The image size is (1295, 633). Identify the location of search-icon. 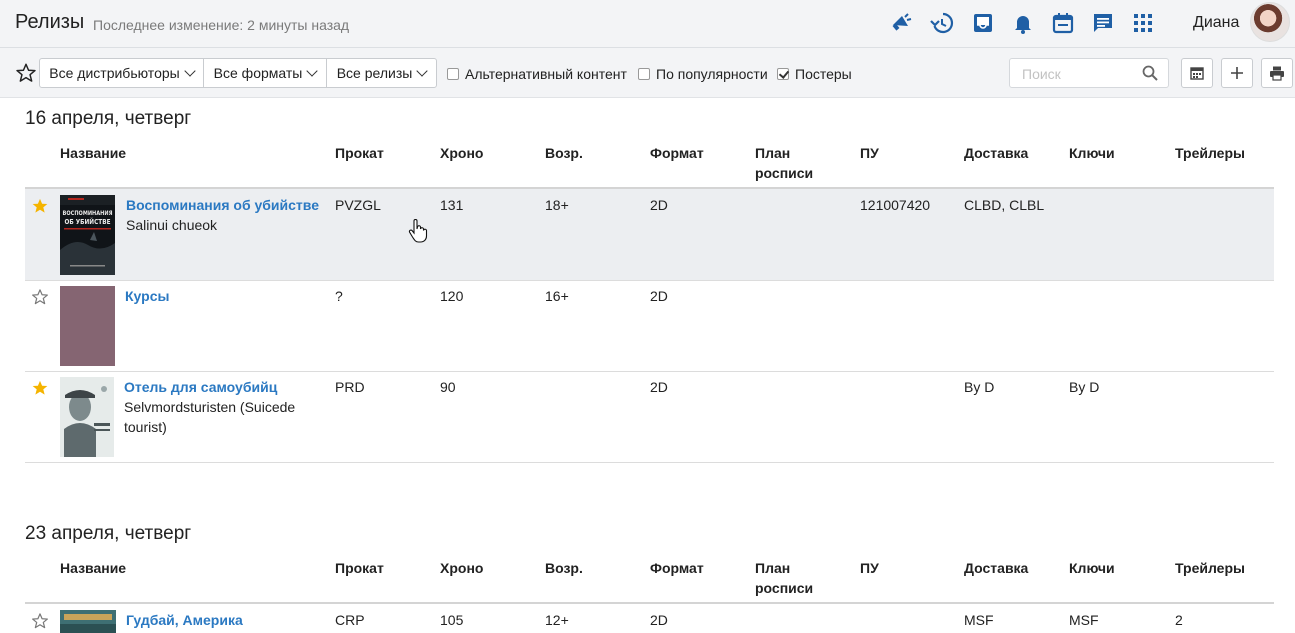
(1150, 73).